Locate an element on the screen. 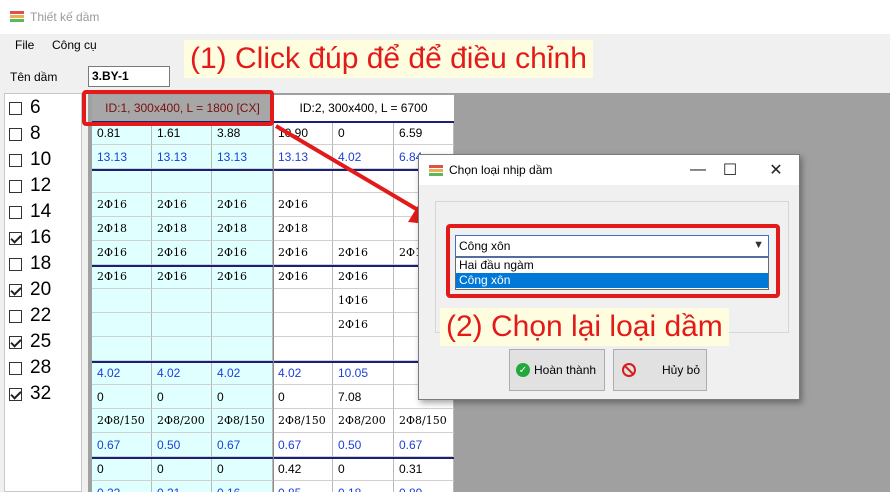 The image size is (890, 492). minimize-button: — is located at coordinates (698, 170).